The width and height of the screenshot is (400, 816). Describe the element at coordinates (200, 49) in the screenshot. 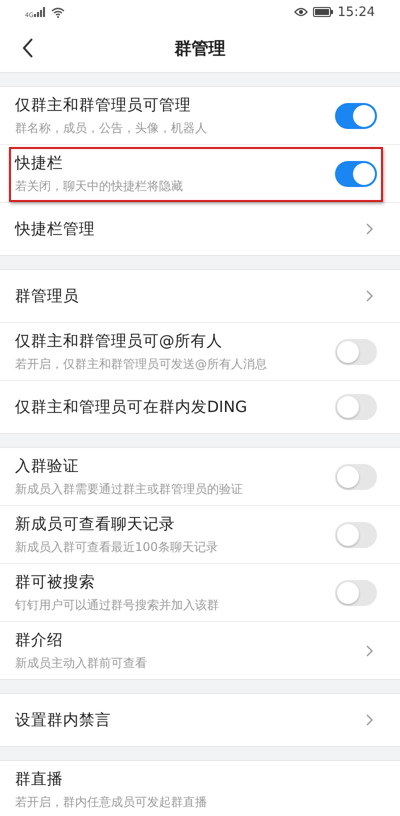

I see `page-title: 群管理` at that location.